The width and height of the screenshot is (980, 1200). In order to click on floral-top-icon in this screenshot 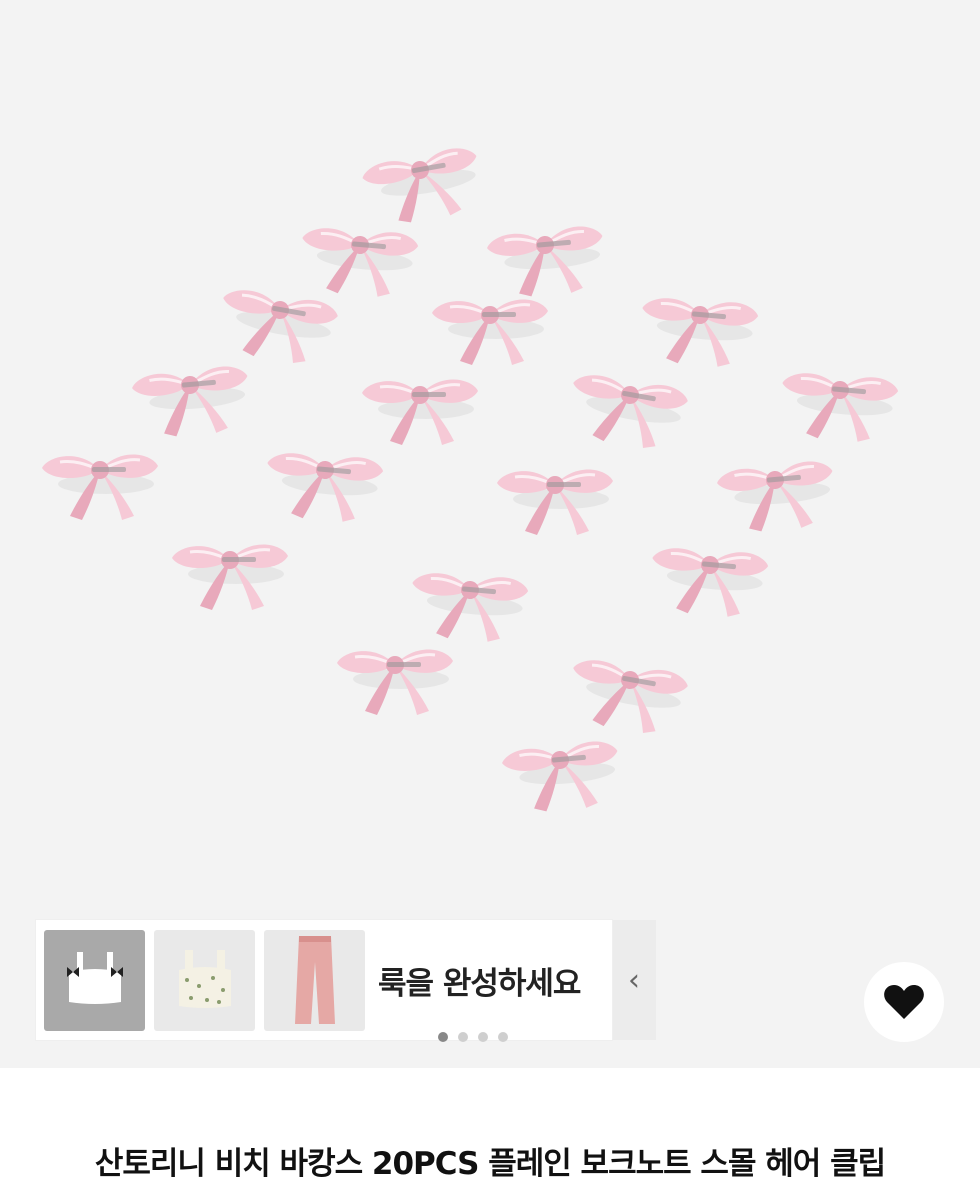, I will do `click(204, 979)`.